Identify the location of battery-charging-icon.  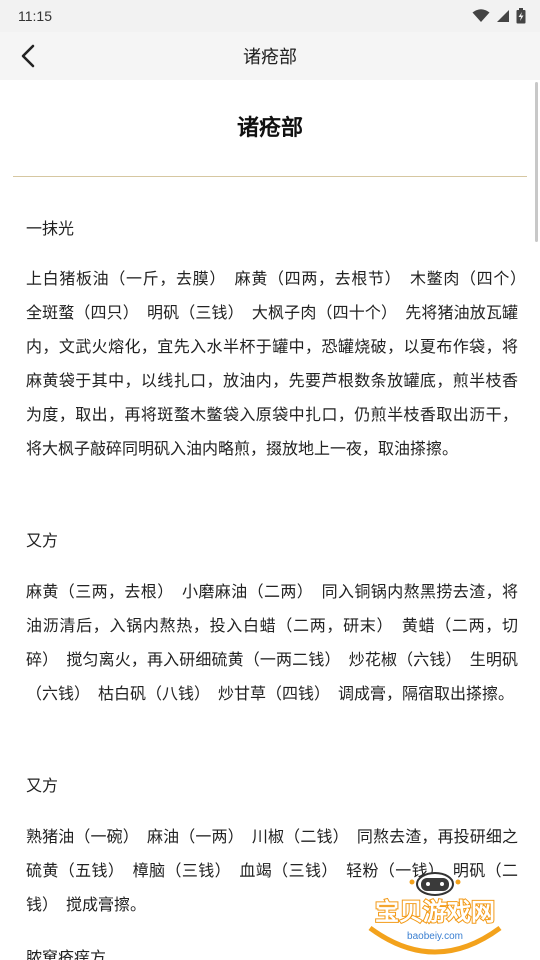
(521, 16).